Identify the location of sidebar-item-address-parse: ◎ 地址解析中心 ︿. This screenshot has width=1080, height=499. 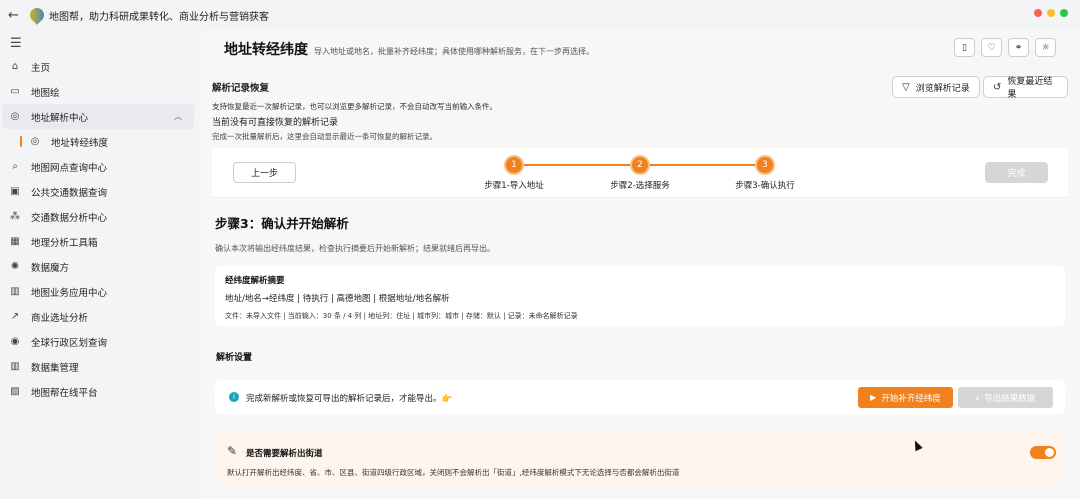
(98, 116).